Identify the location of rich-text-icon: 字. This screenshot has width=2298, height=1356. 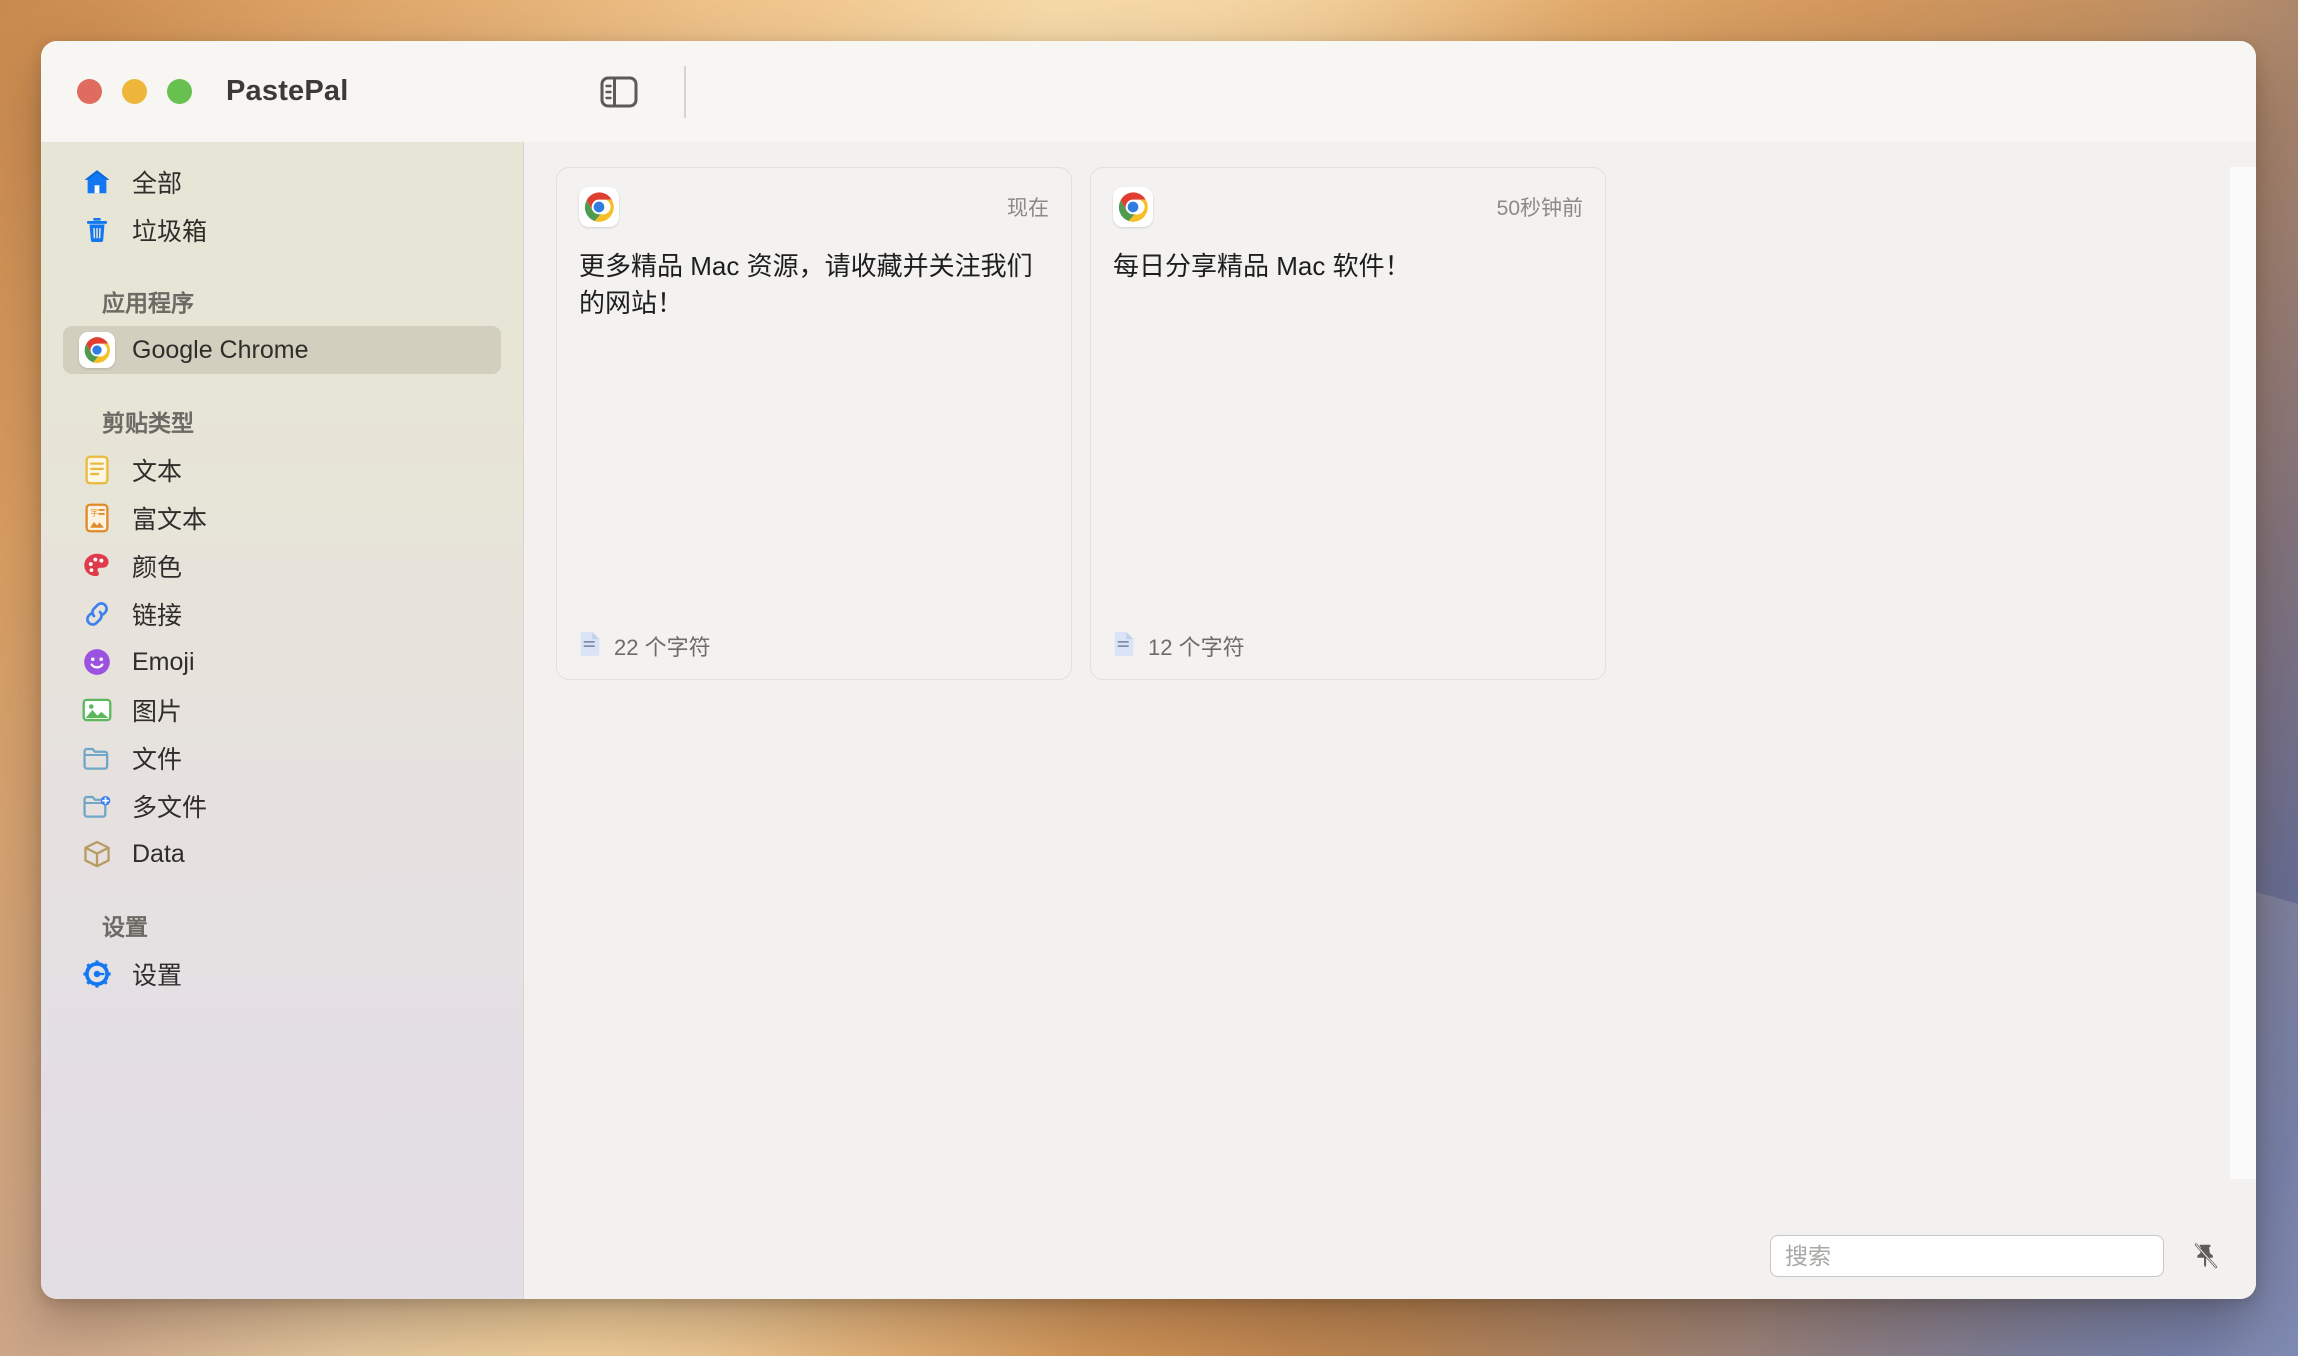
(97, 518).